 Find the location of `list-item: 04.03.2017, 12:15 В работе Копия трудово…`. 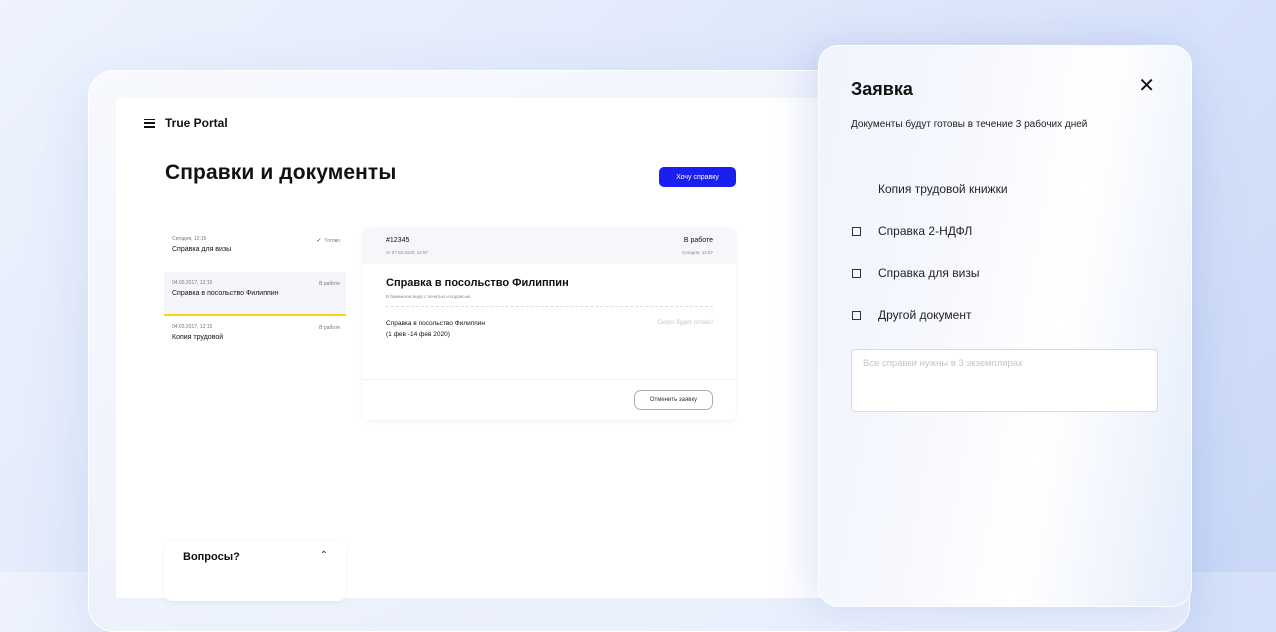

list-item: 04.03.2017, 12:15 В работе Копия трудово… is located at coordinates (255, 338).